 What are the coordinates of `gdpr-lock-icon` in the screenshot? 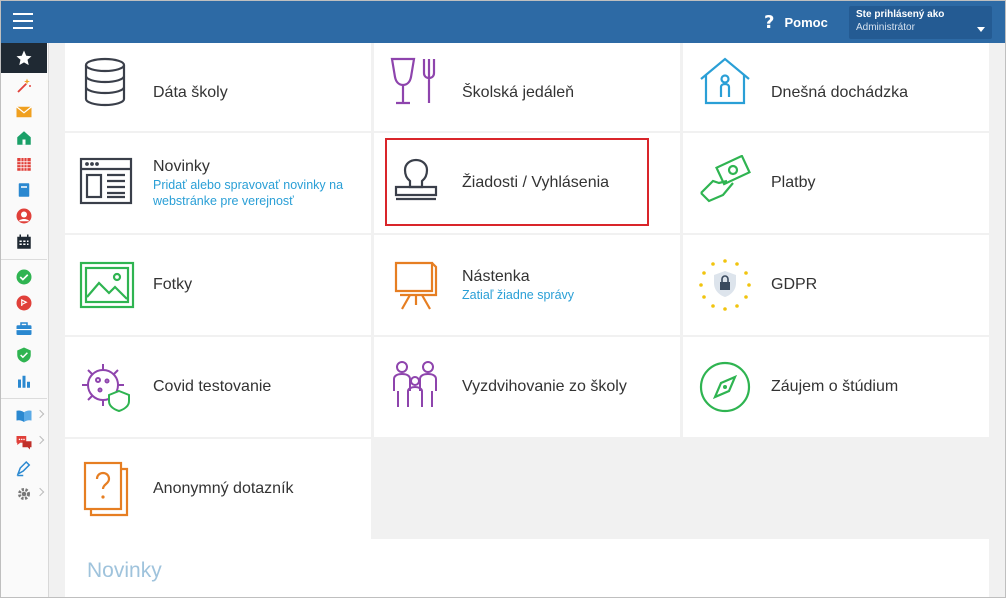 It's located at (725, 285).